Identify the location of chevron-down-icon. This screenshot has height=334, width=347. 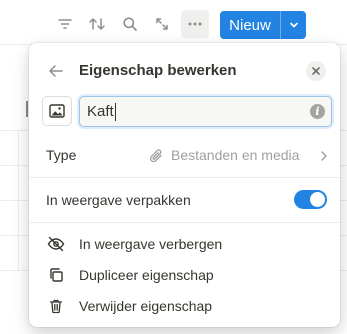
(293, 25).